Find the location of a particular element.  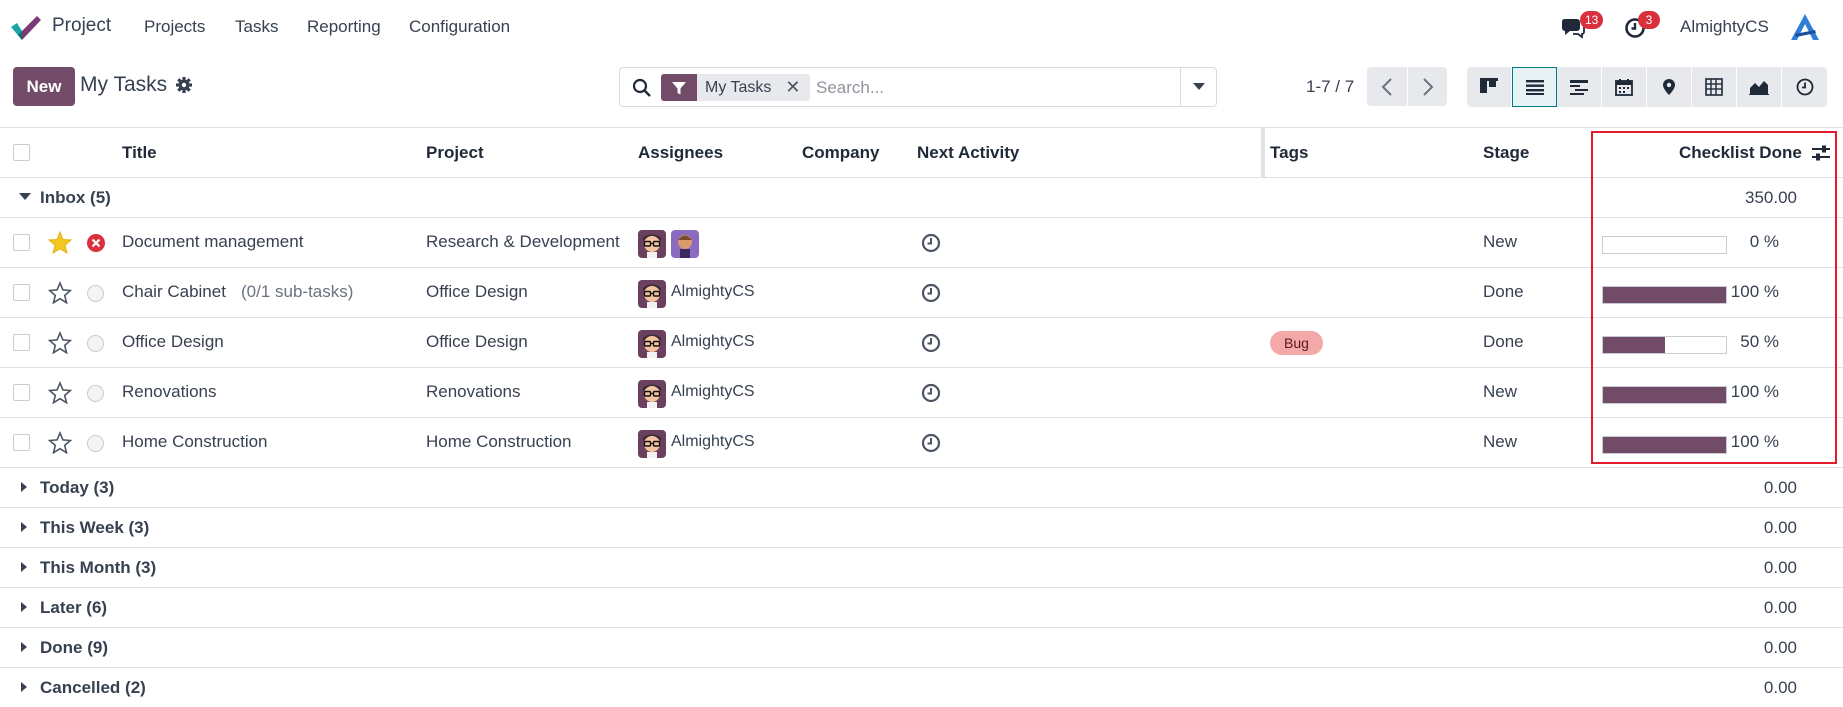

group-row: This Week (3) 0.00 is located at coordinates (921, 528).